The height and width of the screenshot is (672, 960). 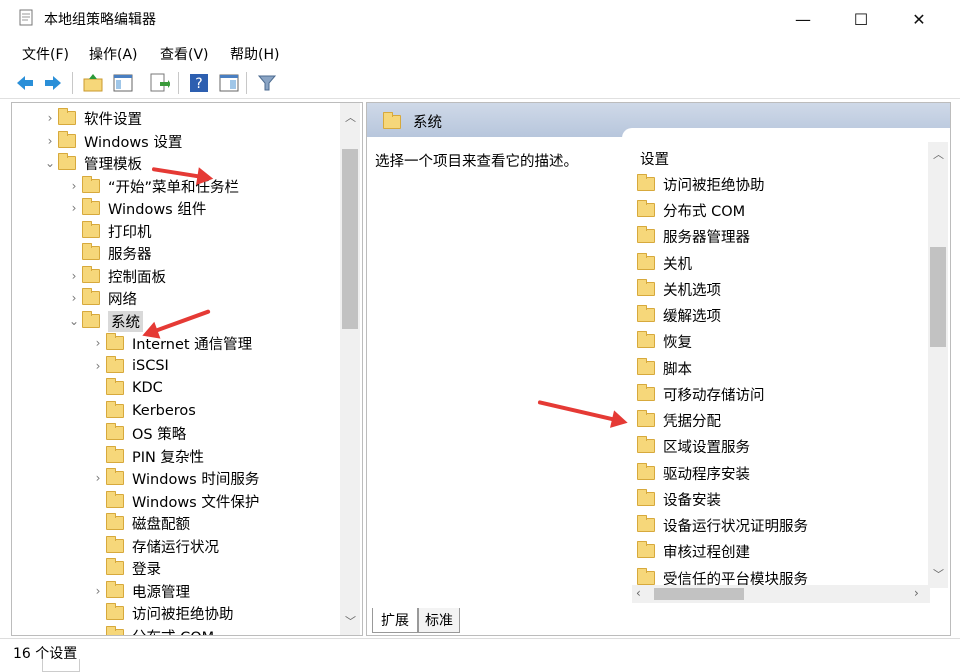 What do you see at coordinates (126, 388) in the screenshot?
I see `tree-item-kdc: KDC` at bounding box center [126, 388].